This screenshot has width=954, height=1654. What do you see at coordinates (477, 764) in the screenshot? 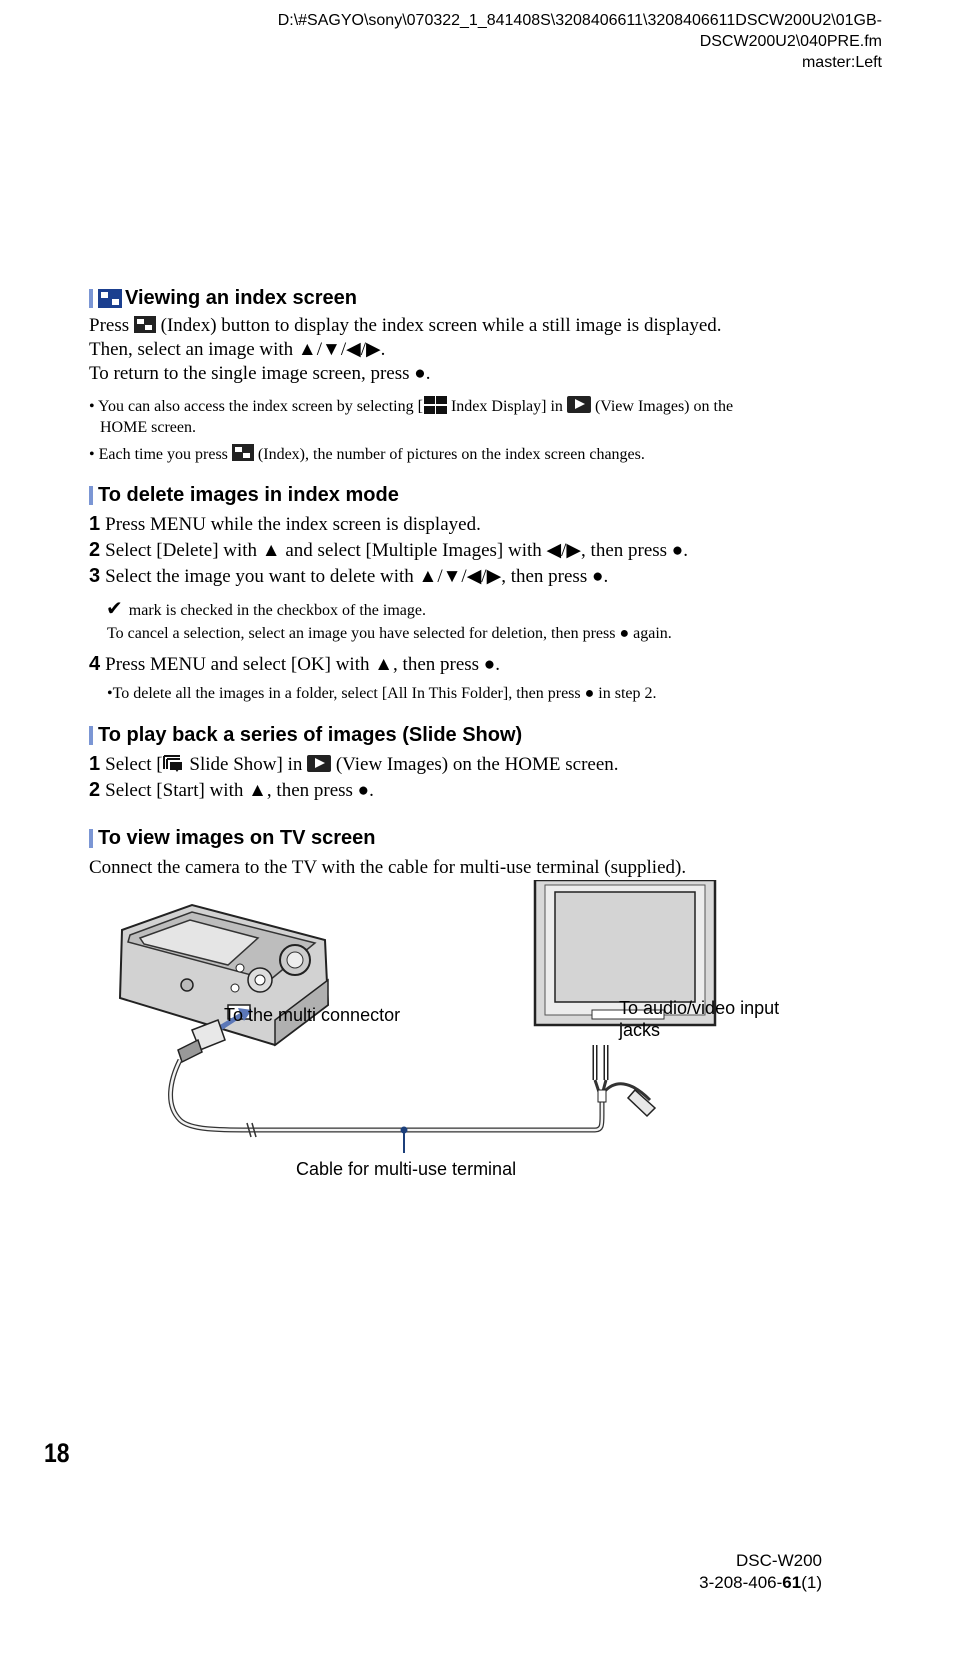
I see `text: (View Images) on the HOME screen.` at bounding box center [477, 764].